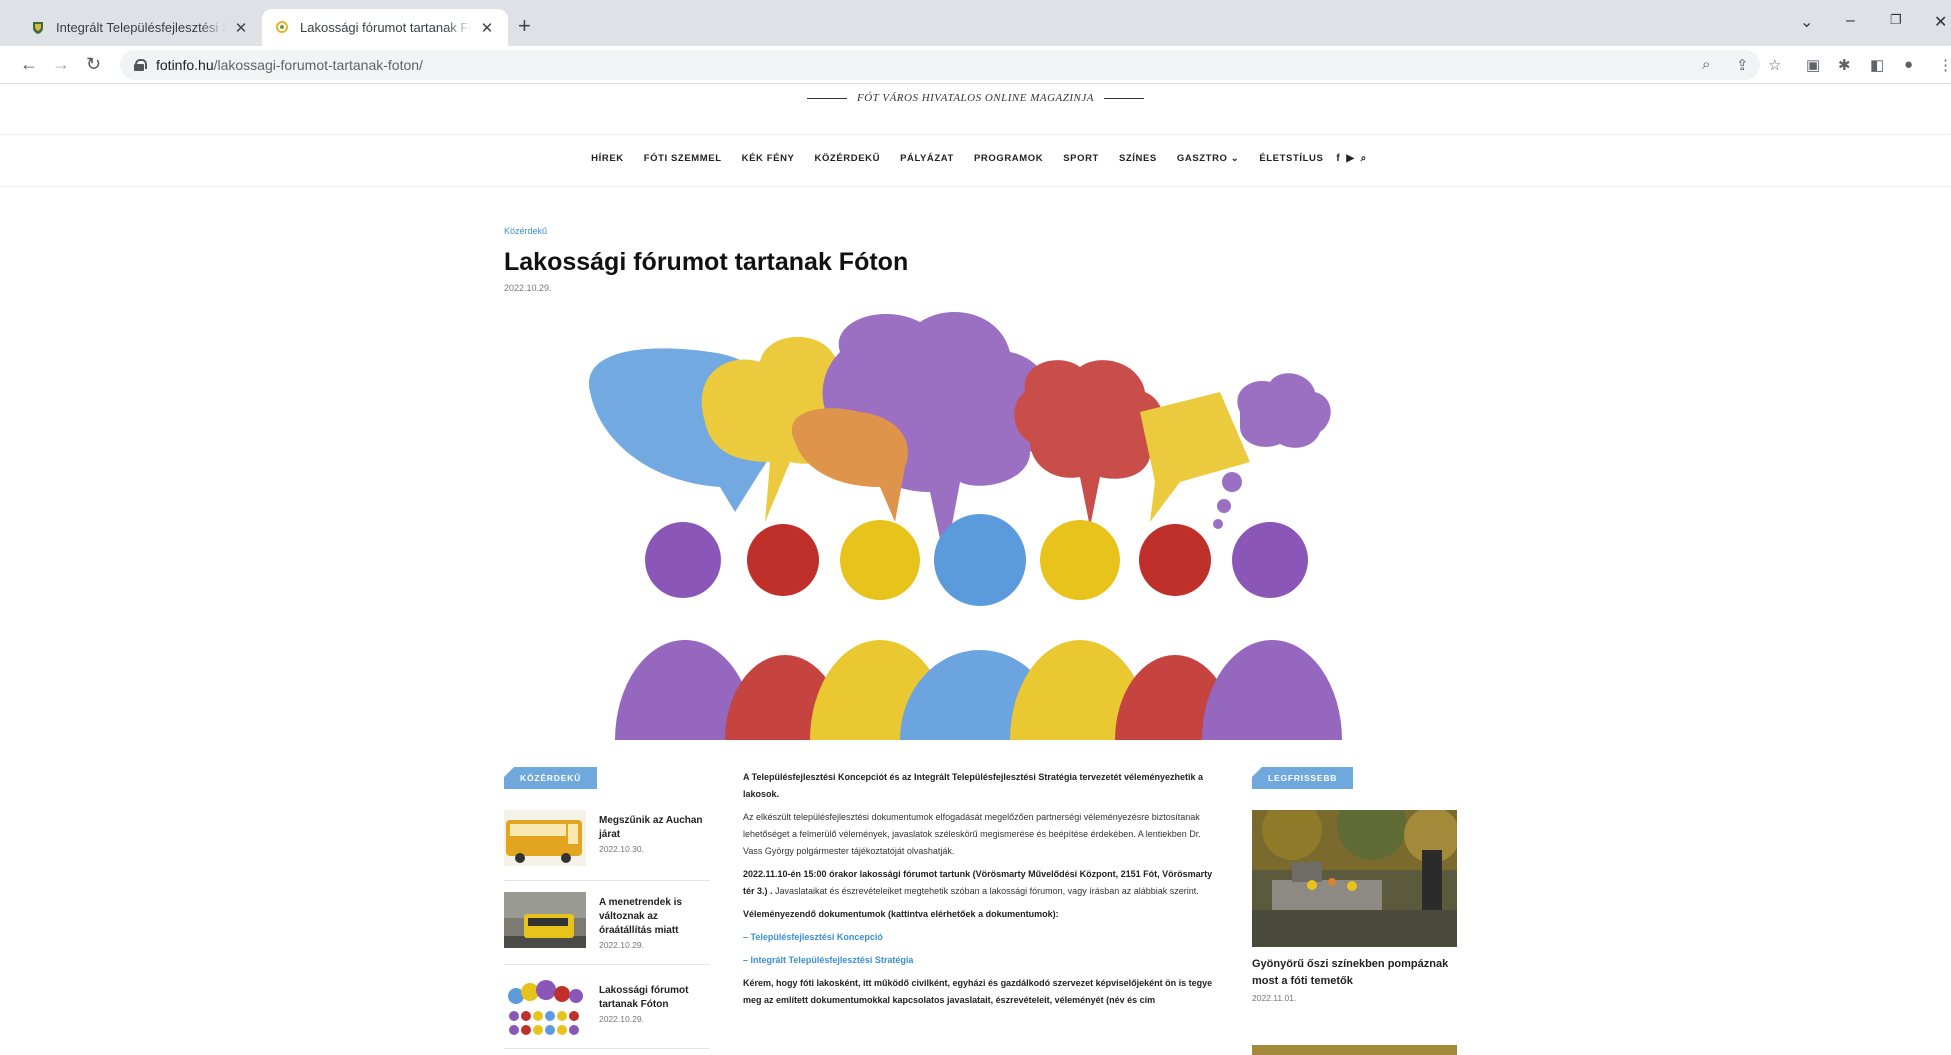 This screenshot has height=1055, width=1951. I want to click on nav-kek-feny: KÉK FÉNY, so click(768, 158).